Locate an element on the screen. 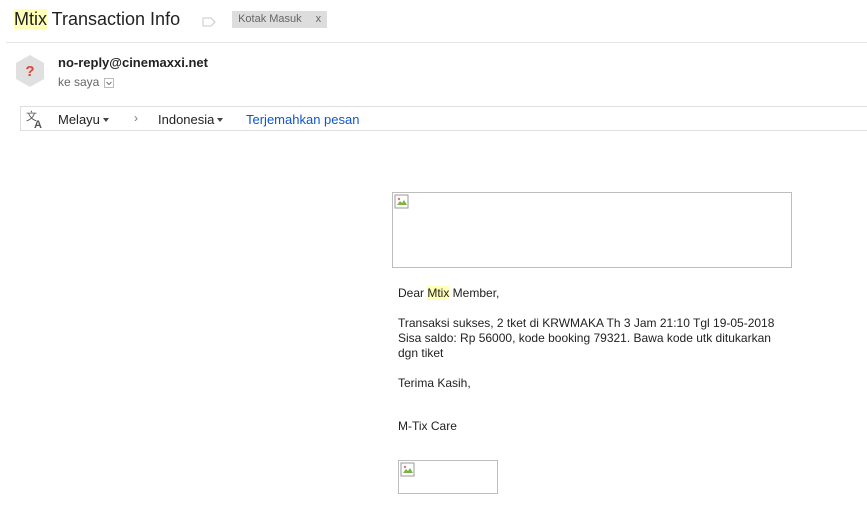 This screenshot has width=867, height=512. label-chip-text: Kotak Masuk is located at coordinates (270, 19).